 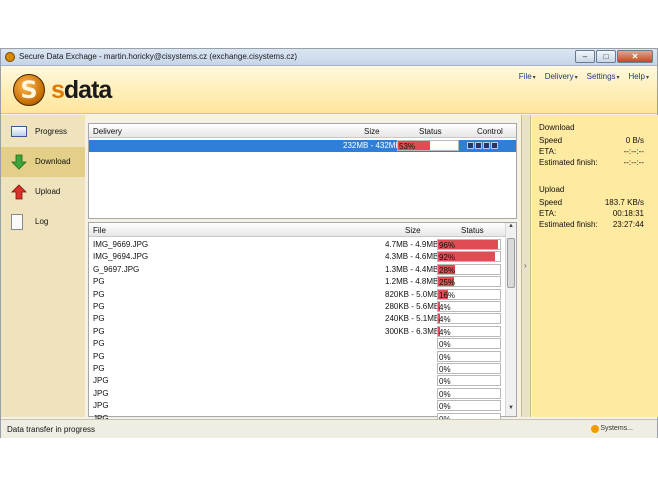 What do you see at coordinates (302, 269) in the screenshot?
I see `file-row: G_9697.JPG 1.3MB - 4.4MB 28%` at bounding box center [302, 269].